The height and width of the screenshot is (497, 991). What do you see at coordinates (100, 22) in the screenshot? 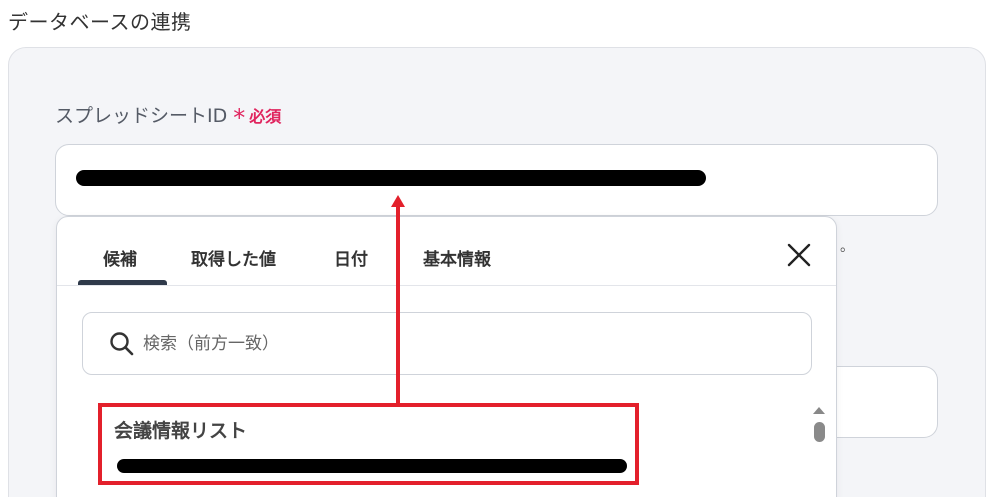
I see `section-title: データベースの連携` at bounding box center [100, 22].